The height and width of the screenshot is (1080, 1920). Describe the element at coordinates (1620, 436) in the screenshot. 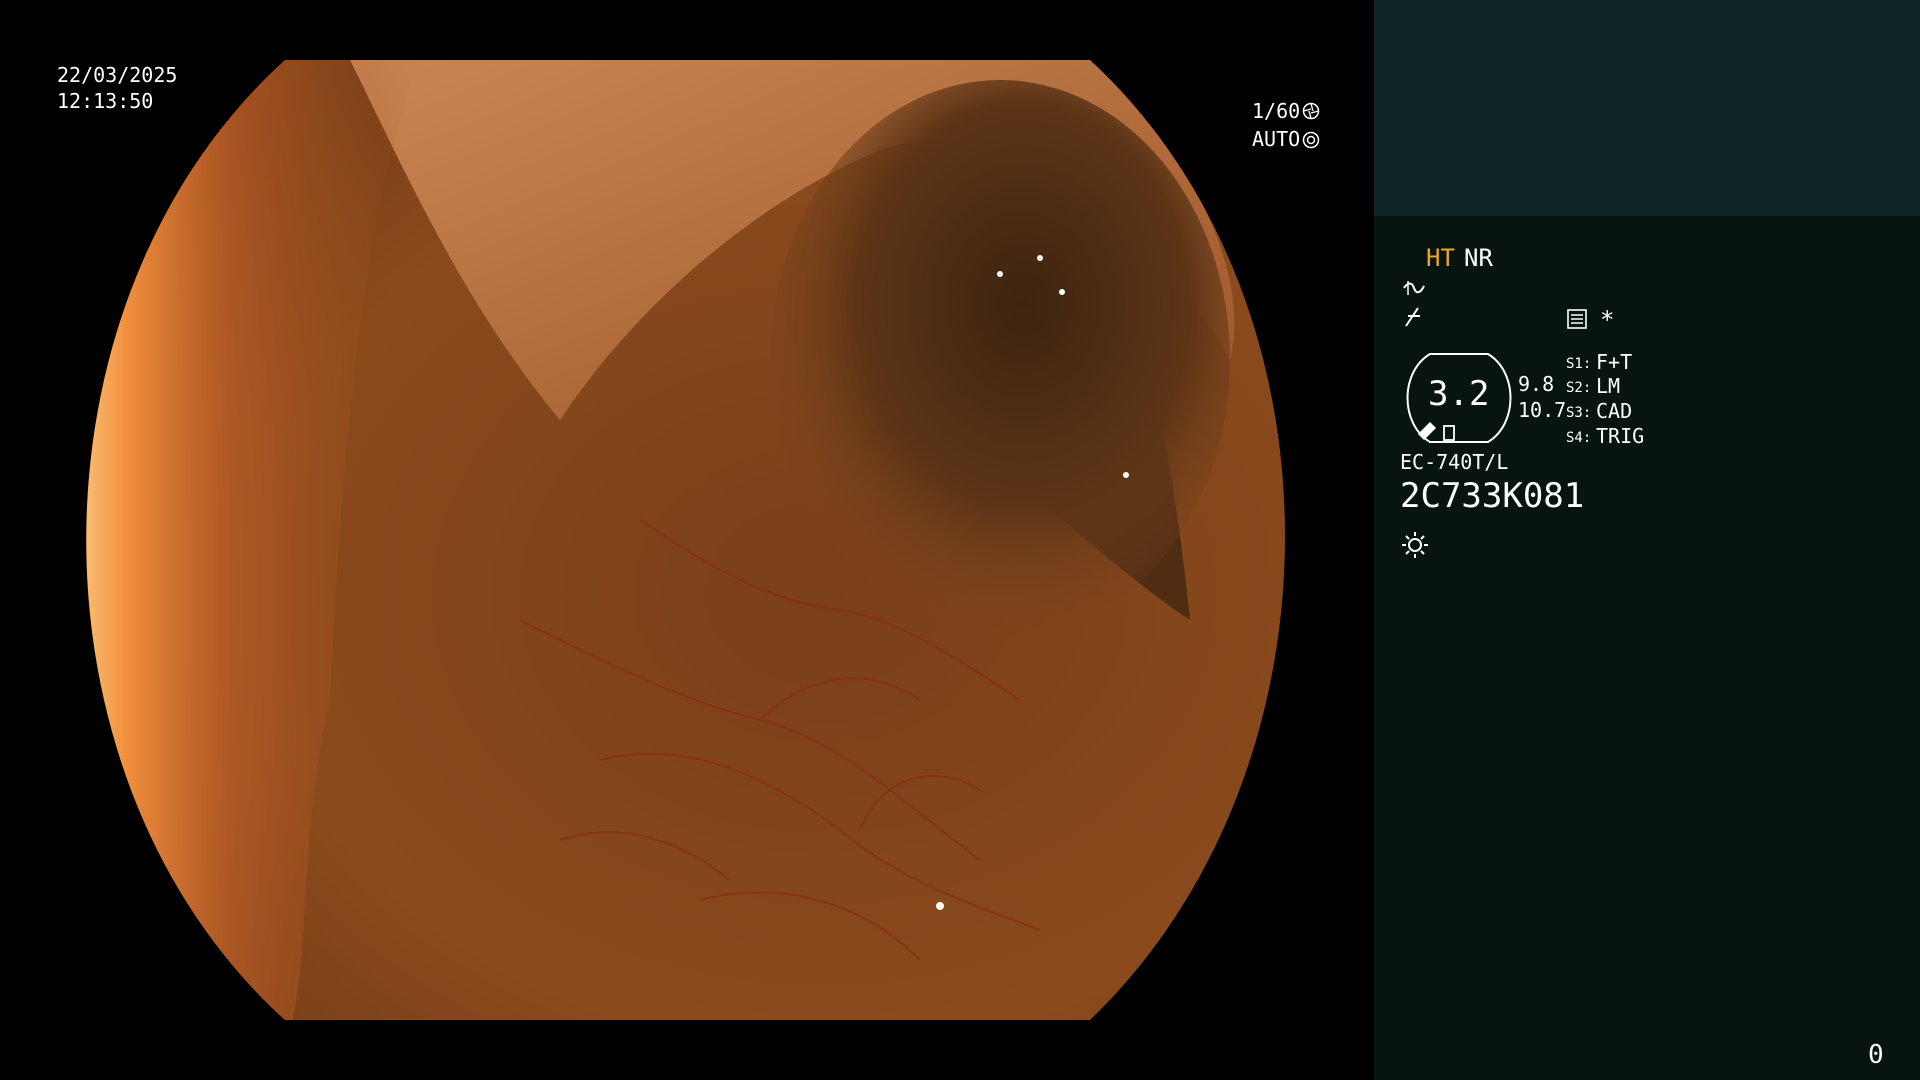

I see `switch-value: TRIG` at that location.